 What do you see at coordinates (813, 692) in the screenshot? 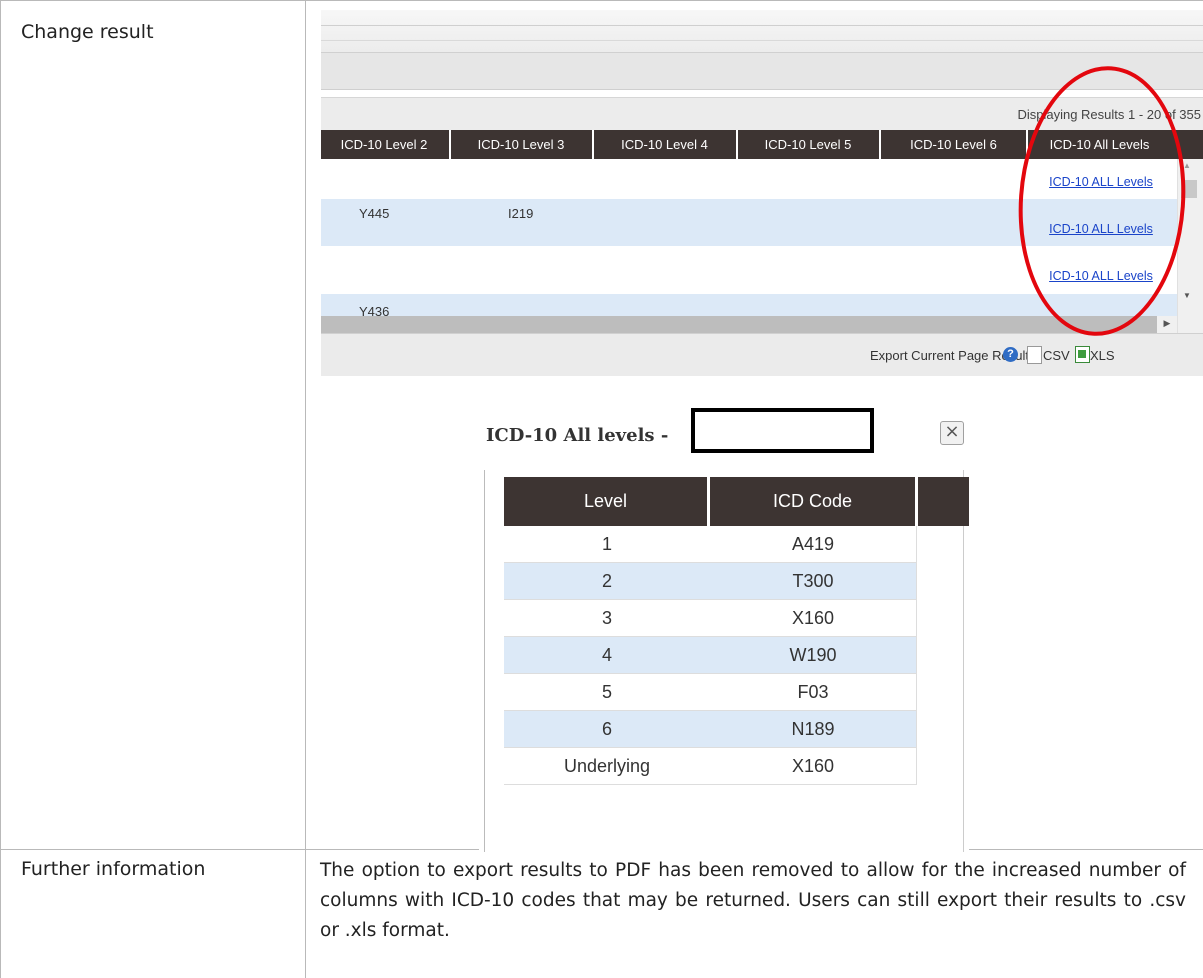
I see `code-cell: F03` at bounding box center [813, 692].